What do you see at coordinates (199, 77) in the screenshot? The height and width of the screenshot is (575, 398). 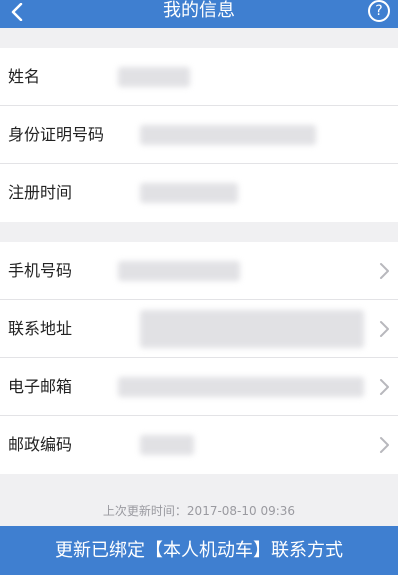 I see `name-row: 姓名` at bounding box center [199, 77].